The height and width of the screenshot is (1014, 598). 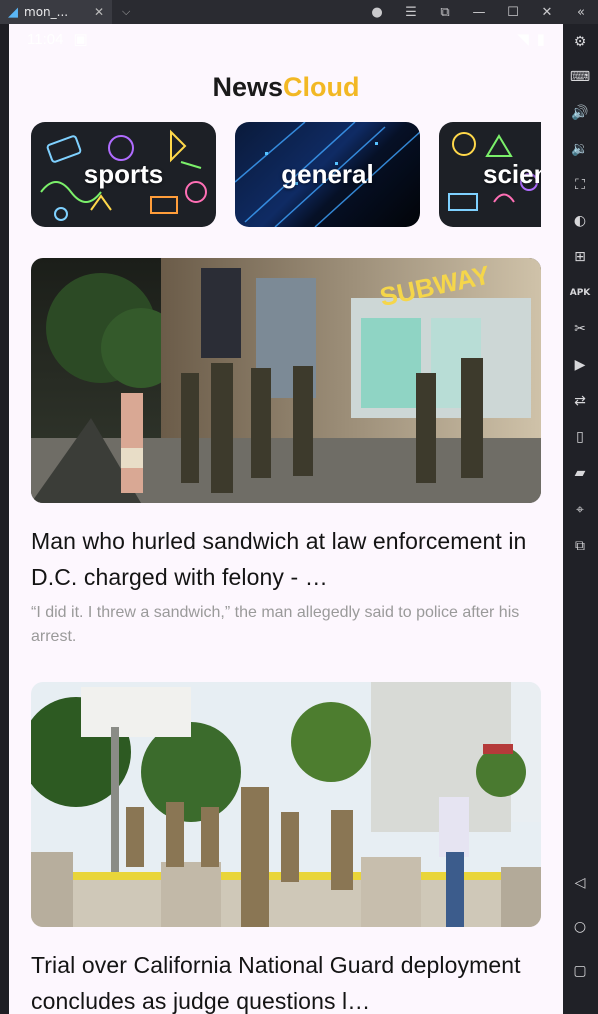 What do you see at coordinates (479, 12) in the screenshot?
I see `minimize-icon: —` at bounding box center [479, 12].